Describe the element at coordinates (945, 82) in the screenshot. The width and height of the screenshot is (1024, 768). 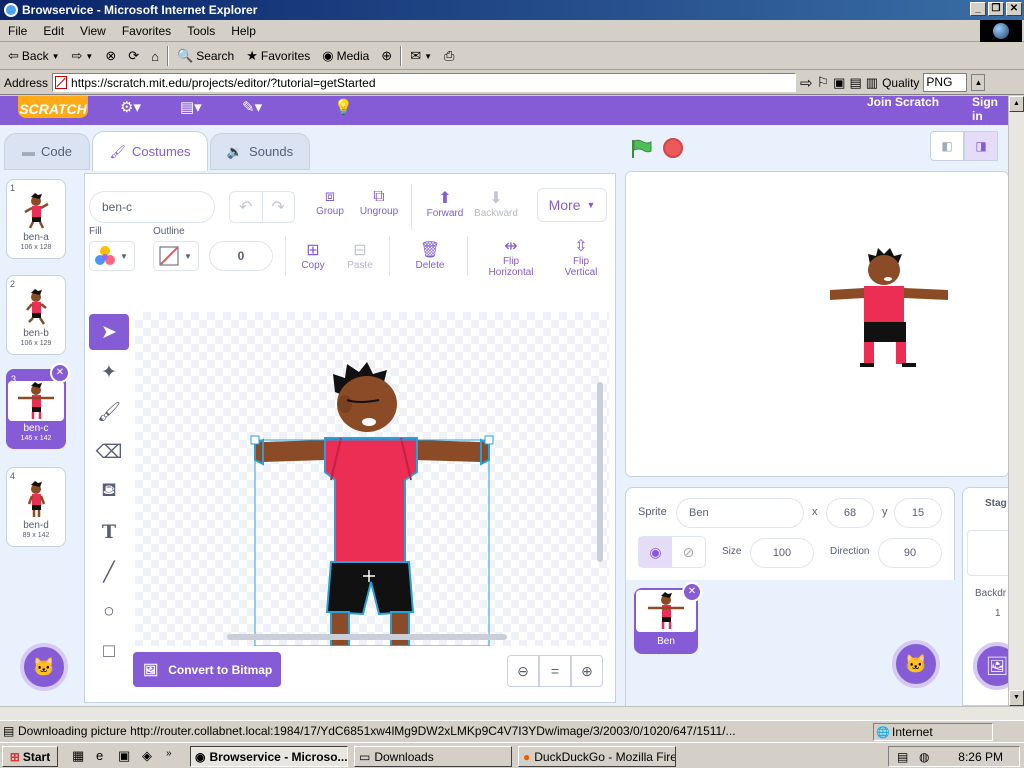
I see `quality-select: PNG` at that location.